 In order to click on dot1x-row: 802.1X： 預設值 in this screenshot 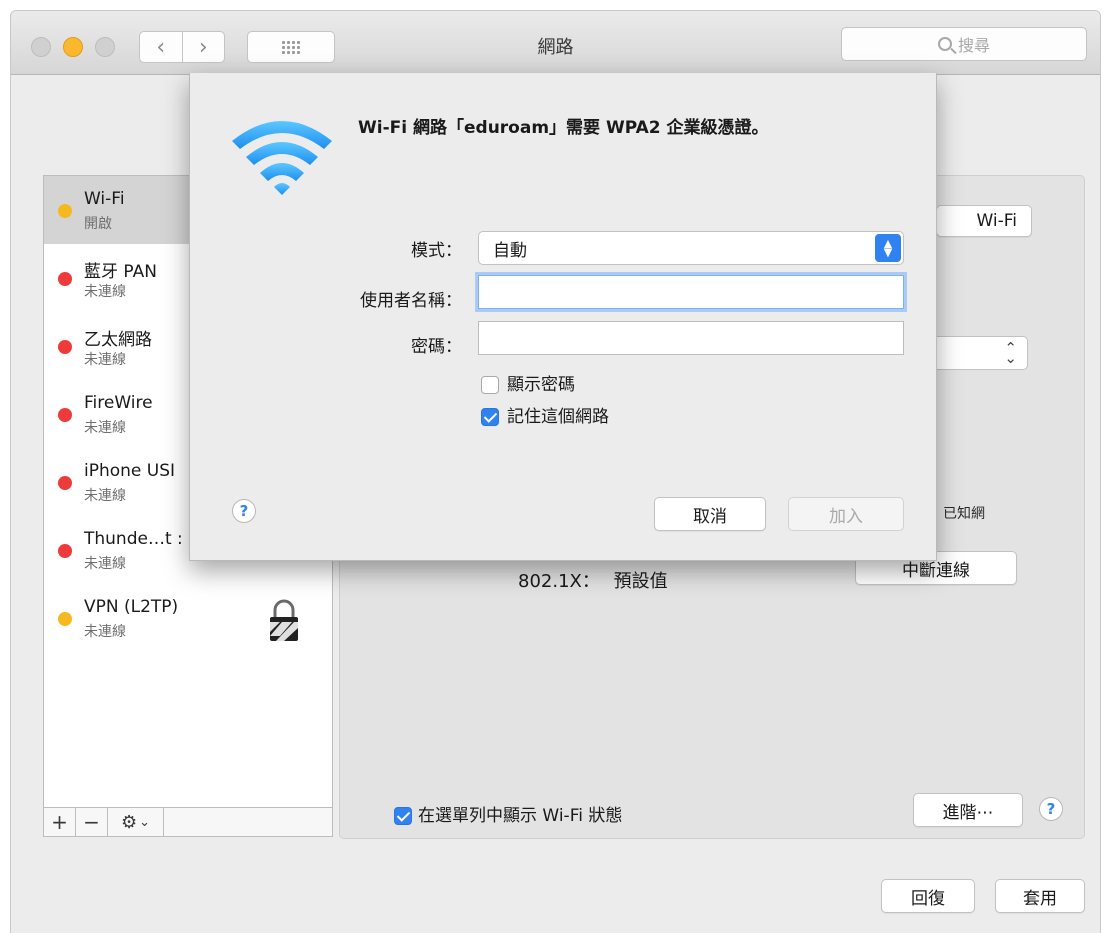, I will do `click(593, 580)`.